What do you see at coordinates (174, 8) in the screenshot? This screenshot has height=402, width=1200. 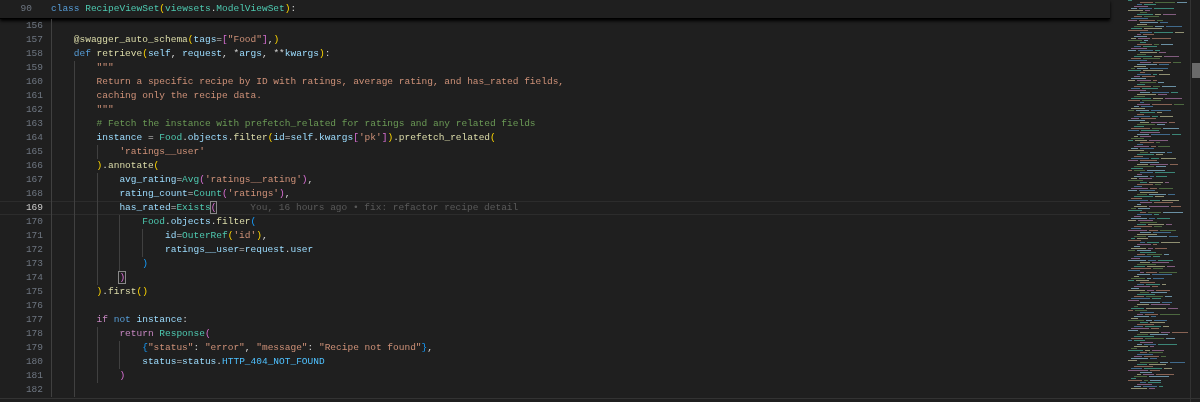 I see `code-line: class RecipeViewSet(viewsets.ModelViewSet):` at bounding box center [174, 8].